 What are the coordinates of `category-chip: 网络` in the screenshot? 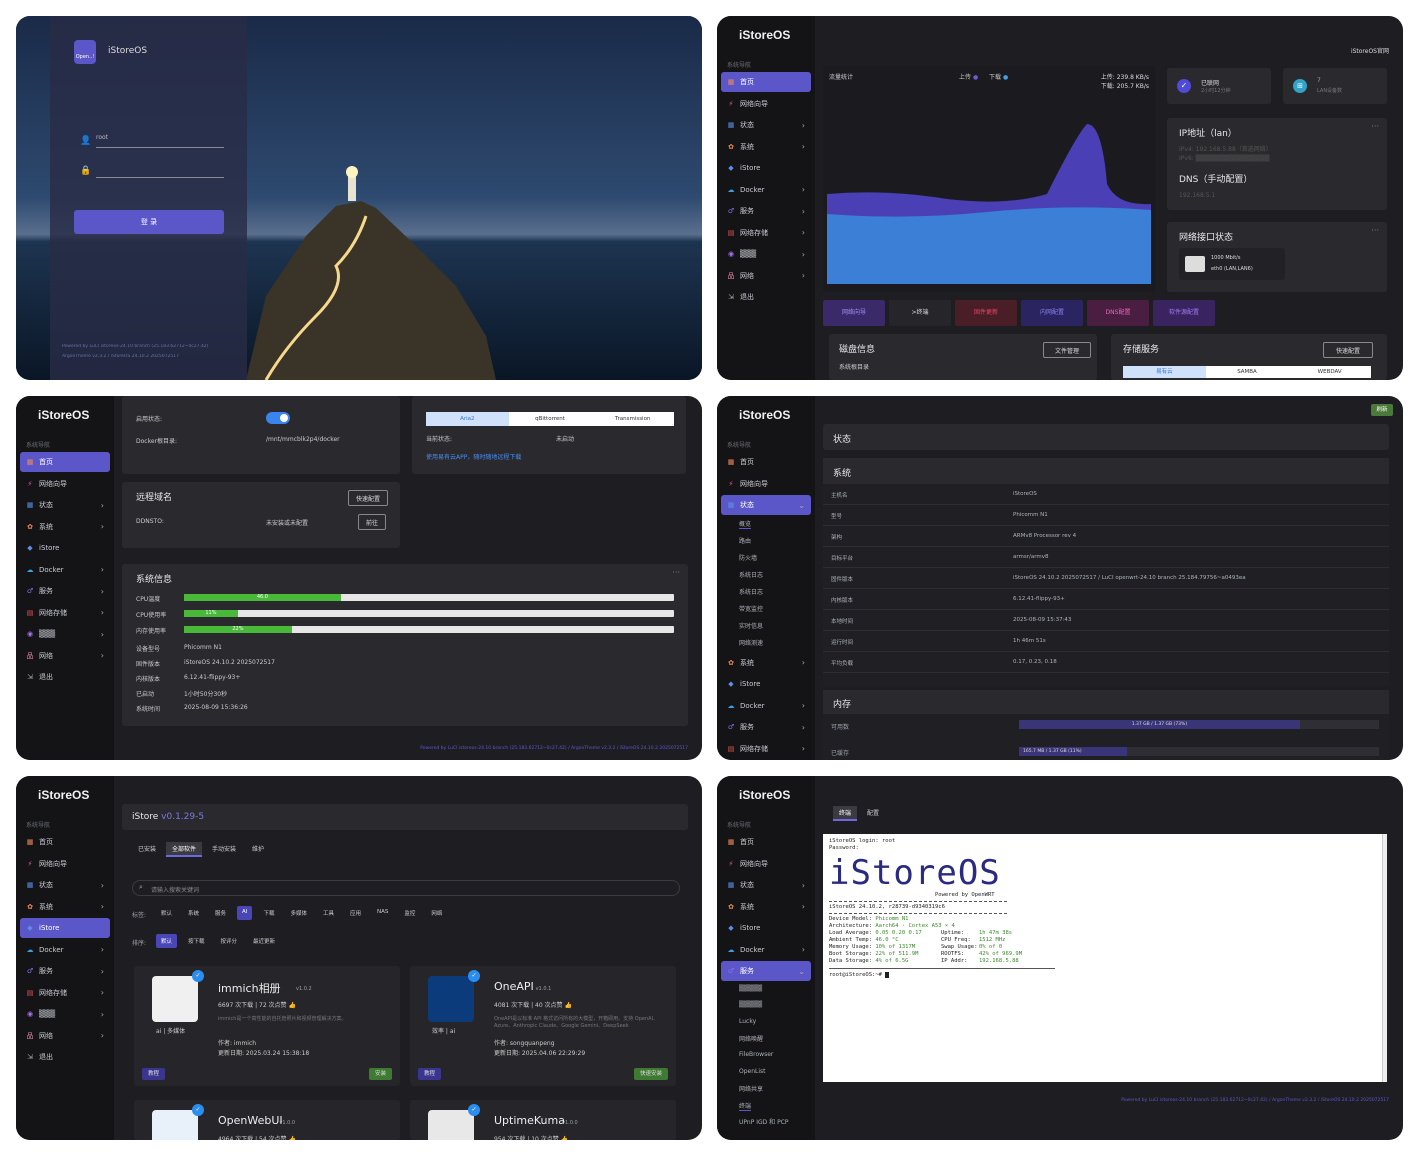 It's located at (436, 913).